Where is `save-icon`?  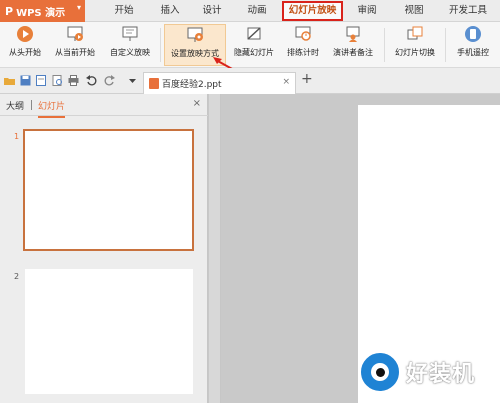
save-icon is located at coordinates (25, 80).